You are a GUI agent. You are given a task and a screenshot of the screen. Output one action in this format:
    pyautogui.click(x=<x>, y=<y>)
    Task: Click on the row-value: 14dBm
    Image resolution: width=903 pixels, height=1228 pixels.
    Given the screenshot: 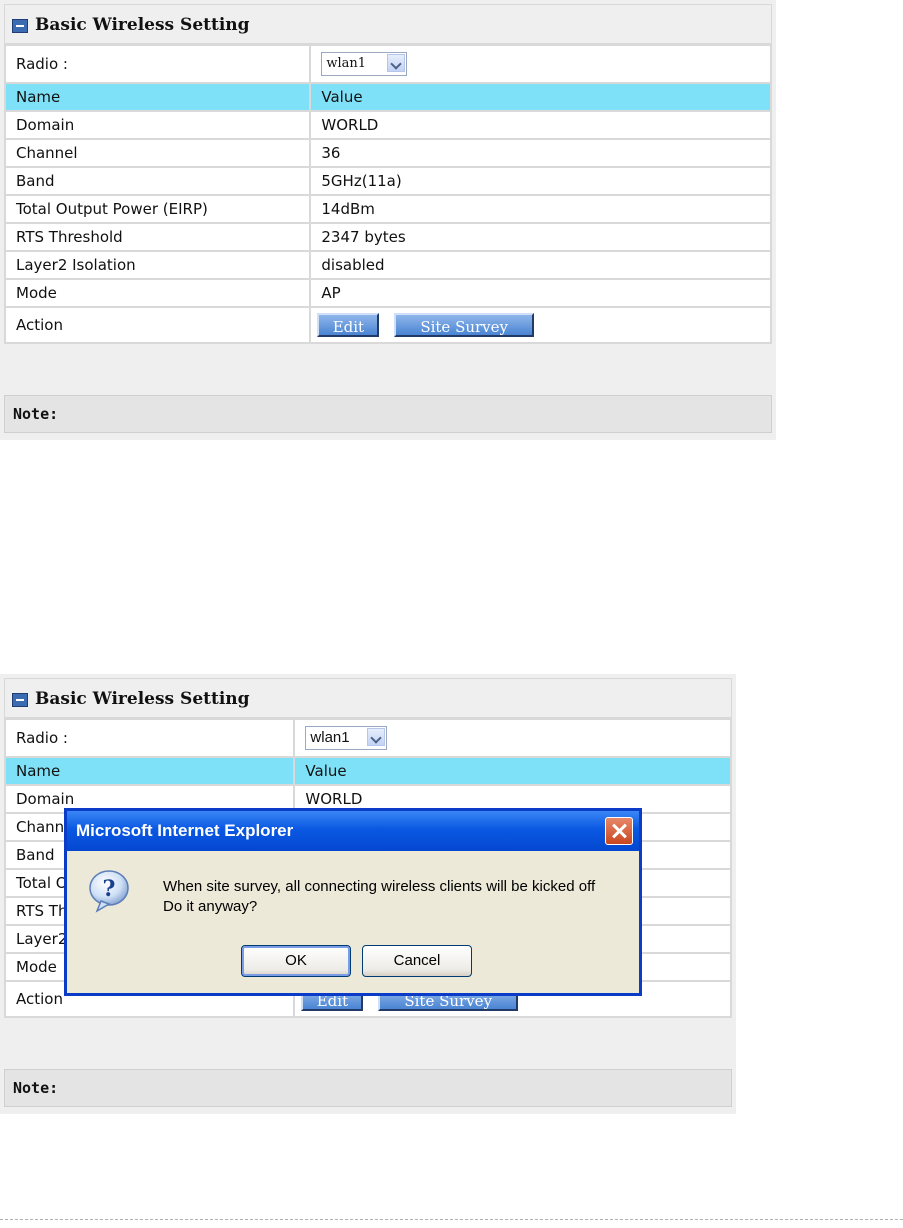 What is the action you would take?
    pyautogui.click(x=540, y=209)
    